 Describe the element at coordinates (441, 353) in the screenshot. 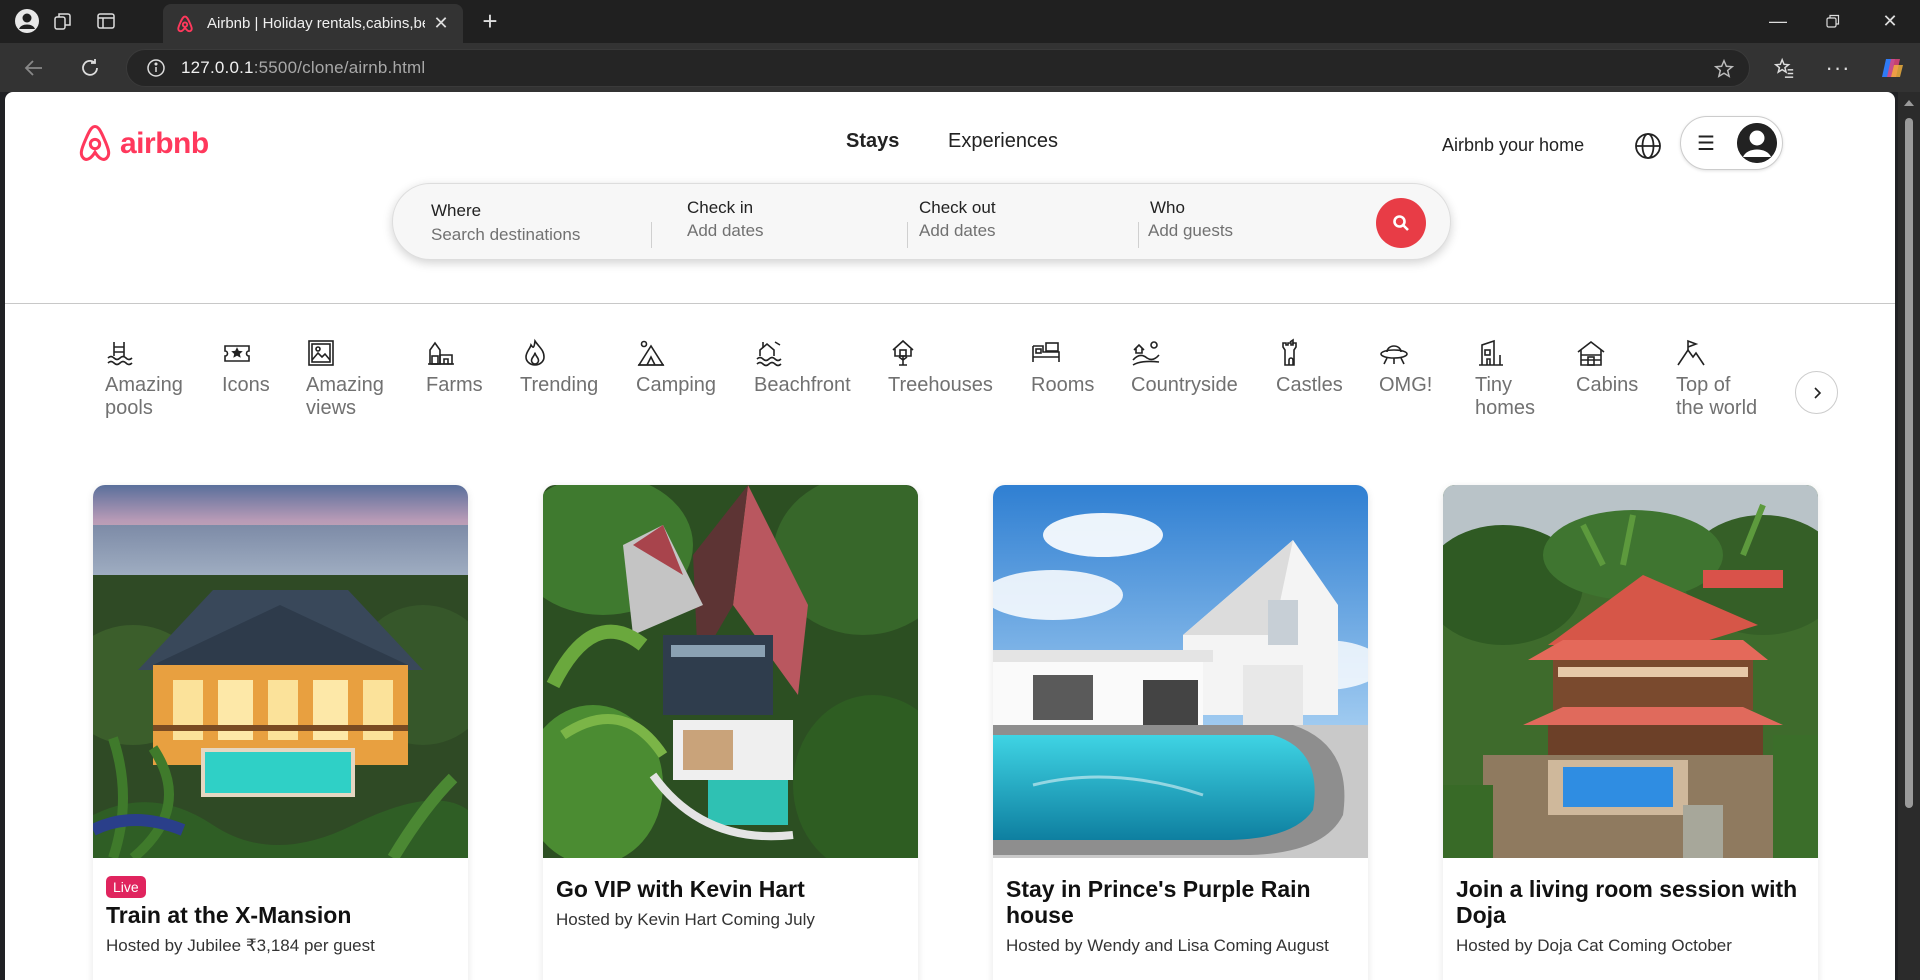

I see `barn-icon` at that location.